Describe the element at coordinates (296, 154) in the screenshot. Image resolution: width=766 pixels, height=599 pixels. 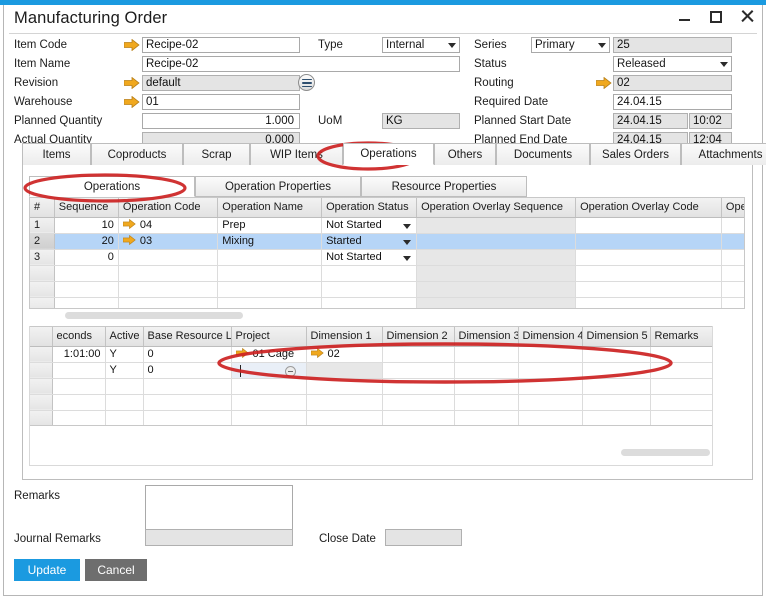
I see `tab-wip-items: WIP Items` at that location.